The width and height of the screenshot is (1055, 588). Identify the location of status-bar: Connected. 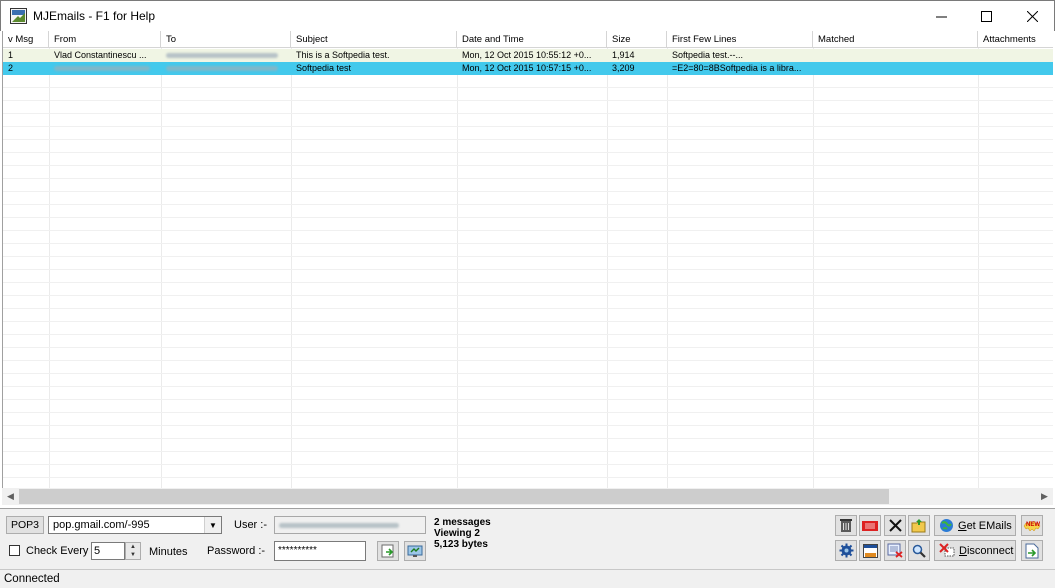
(527, 578).